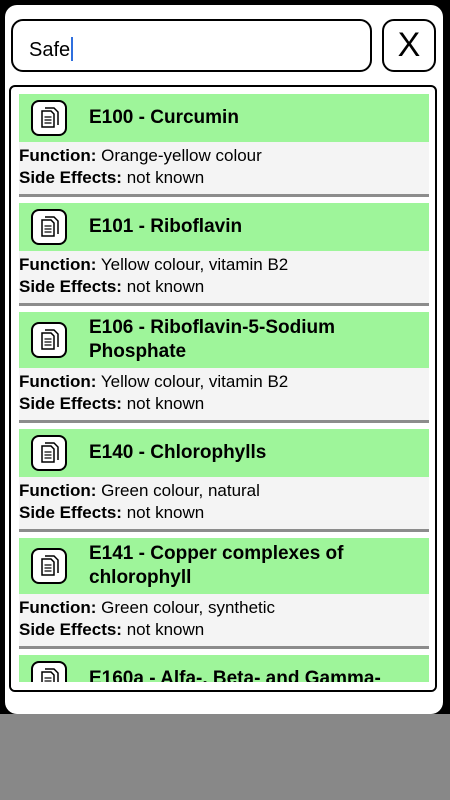  I want to click on list-item-header: E141 - Copper complexes of chlorophyll, so click(224, 566).